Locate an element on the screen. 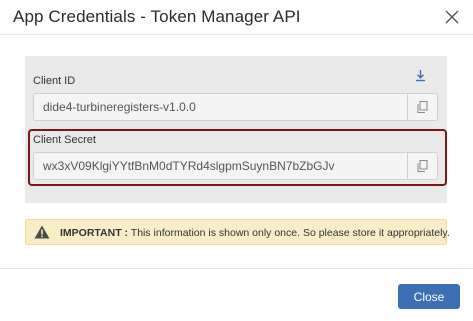  copy-client-secret-button is located at coordinates (422, 166).